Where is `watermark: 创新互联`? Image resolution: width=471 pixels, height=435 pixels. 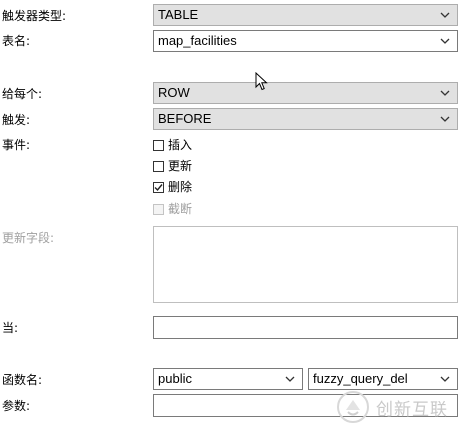
watermark: 创新互联 is located at coordinates (392, 407).